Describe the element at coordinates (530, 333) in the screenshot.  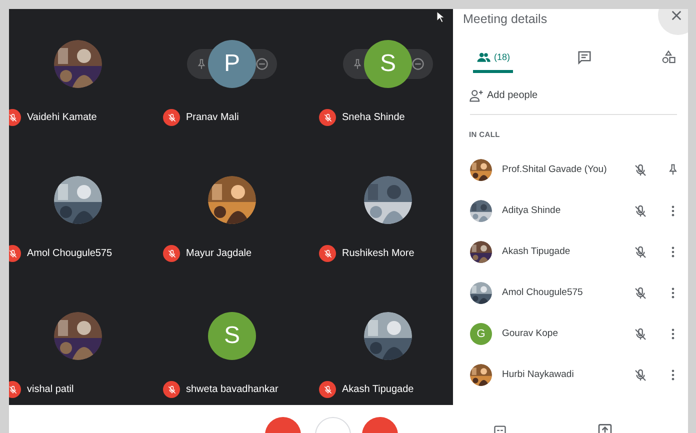
I see `participant-name: Gourav Kope` at that location.